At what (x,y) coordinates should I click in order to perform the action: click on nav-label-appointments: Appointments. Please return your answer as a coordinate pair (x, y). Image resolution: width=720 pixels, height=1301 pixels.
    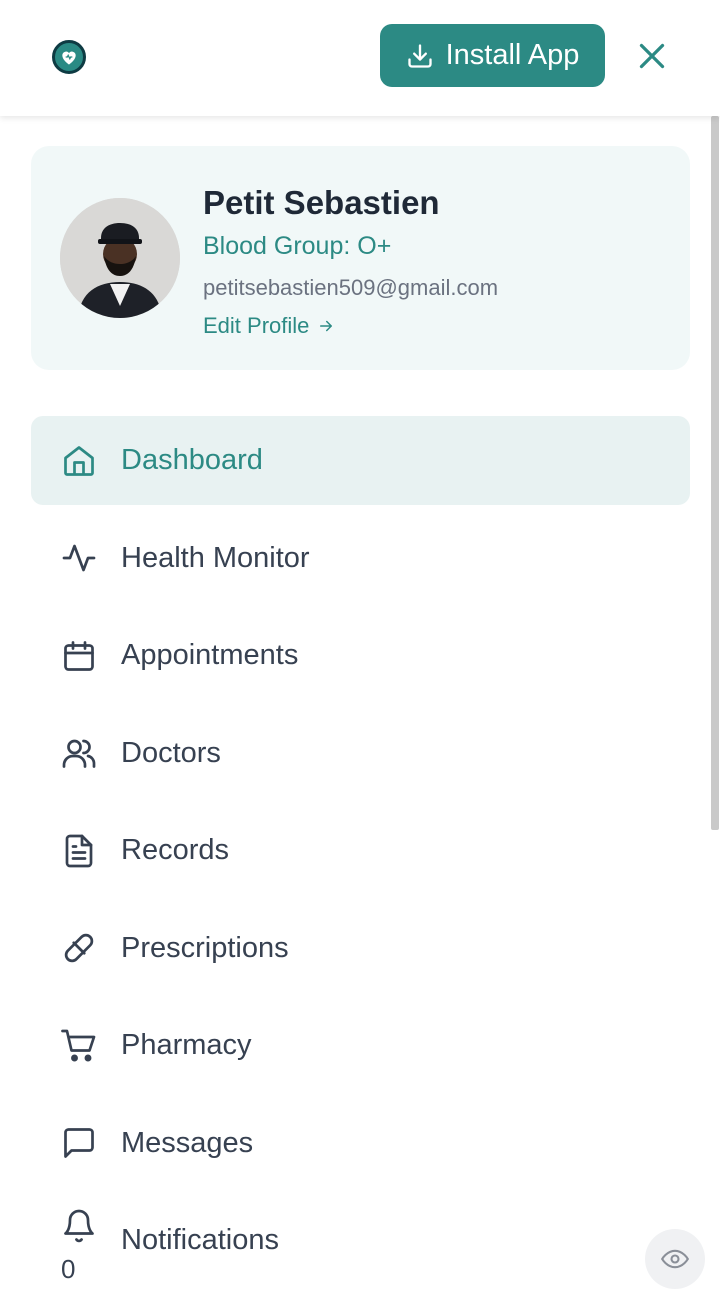
    Looking at the image, I should click on (210, 655).